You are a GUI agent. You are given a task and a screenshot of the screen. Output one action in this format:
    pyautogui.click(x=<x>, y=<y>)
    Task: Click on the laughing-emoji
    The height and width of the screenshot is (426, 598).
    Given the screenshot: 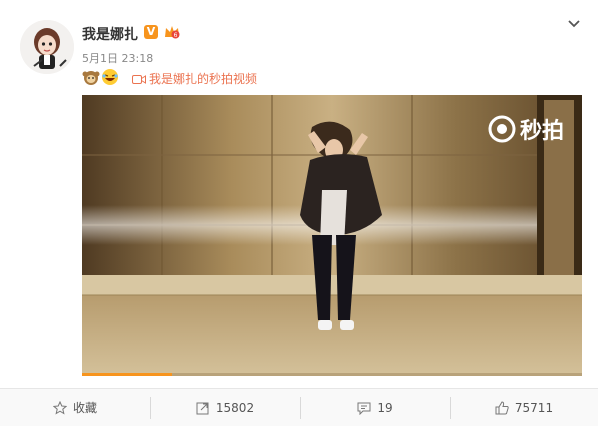 What is the action you would take?
    pyautogui.click(x=110, y=77)
    